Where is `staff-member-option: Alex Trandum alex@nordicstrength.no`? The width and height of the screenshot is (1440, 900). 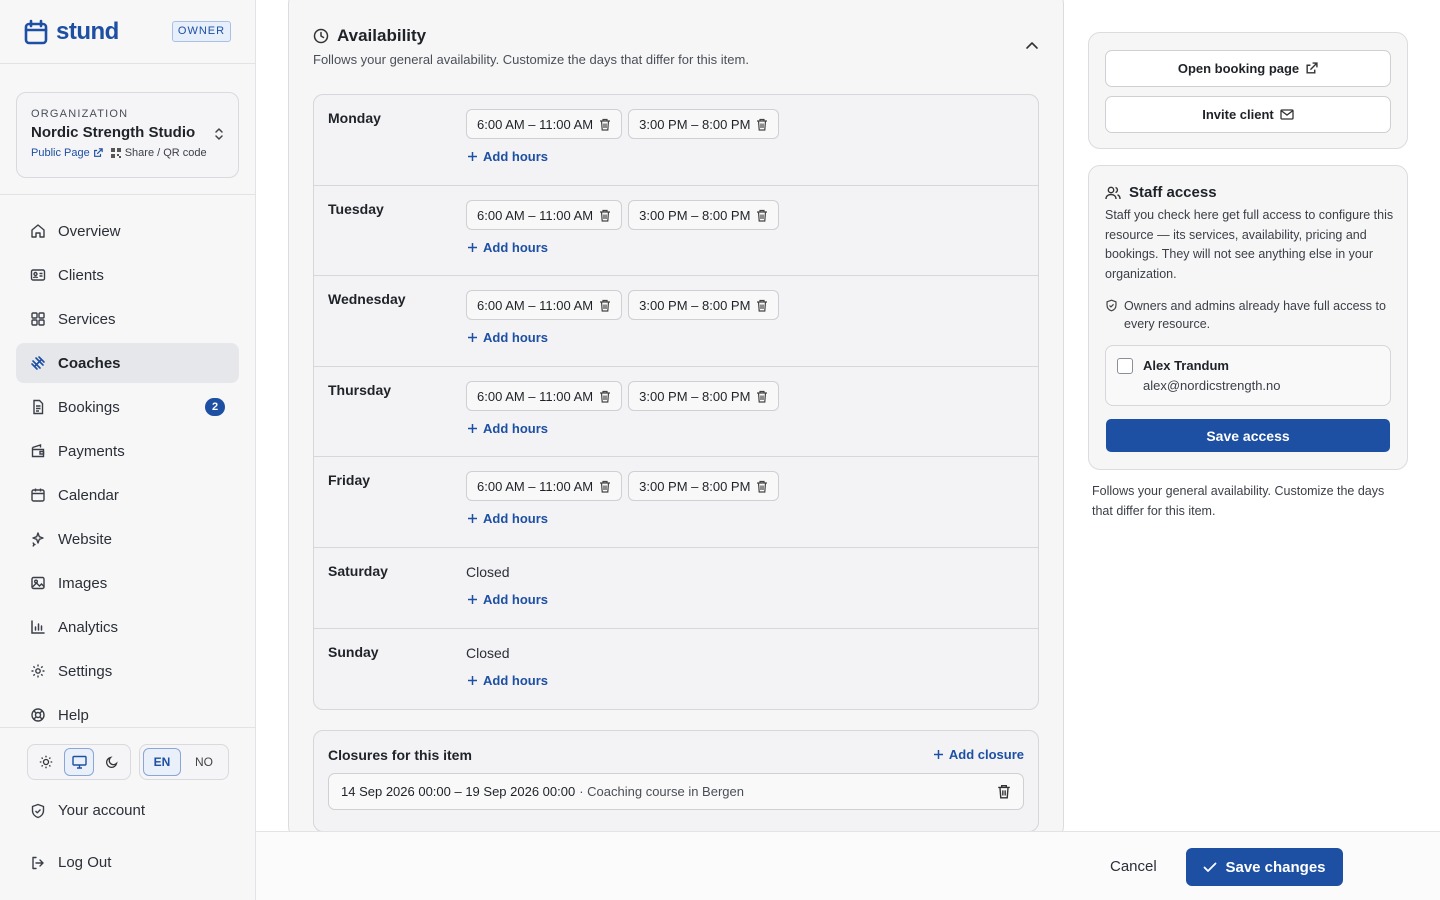 staff-member-option: Alex Trandum alex@nordicstrength.no is located at coordinates (1248, 375).